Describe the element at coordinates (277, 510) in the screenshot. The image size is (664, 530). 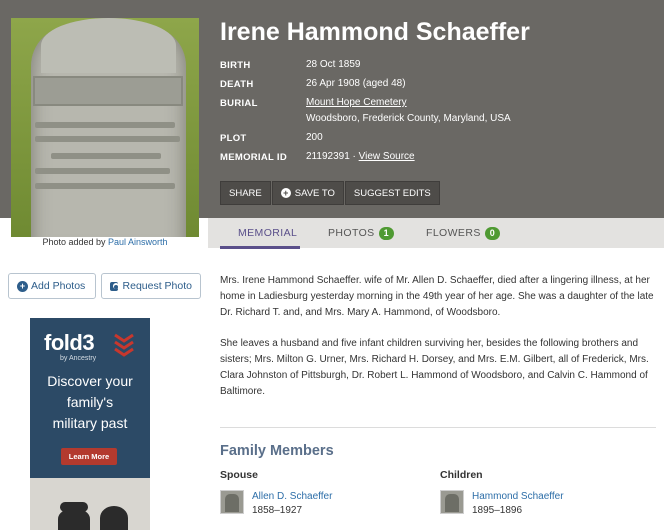
I see `spouse-dates: 1858–1927` at that location.